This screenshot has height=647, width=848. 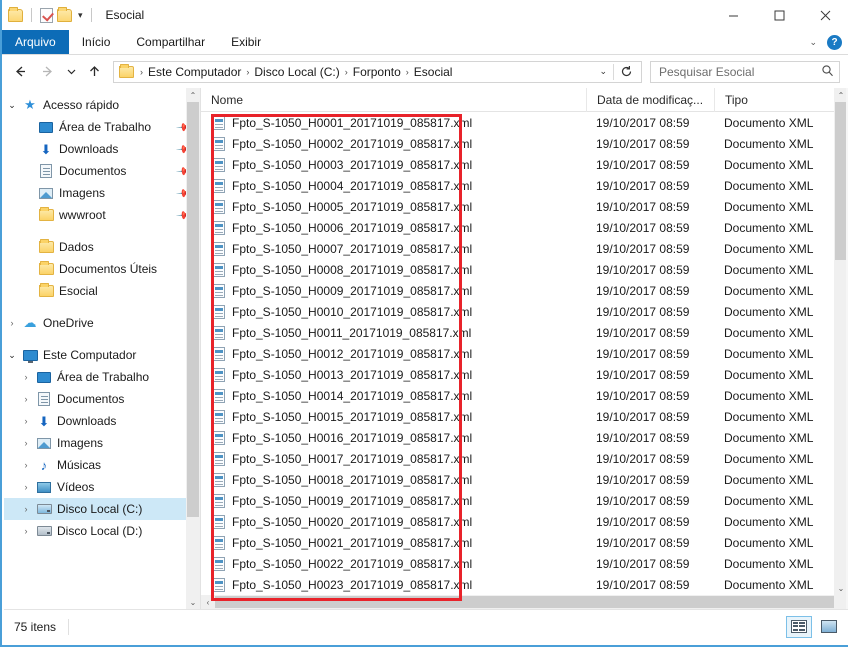 What do you see at coordinates (829, 627) in the screenshot?
I see `large-icons-view-button` at bounding box center [829, 627].